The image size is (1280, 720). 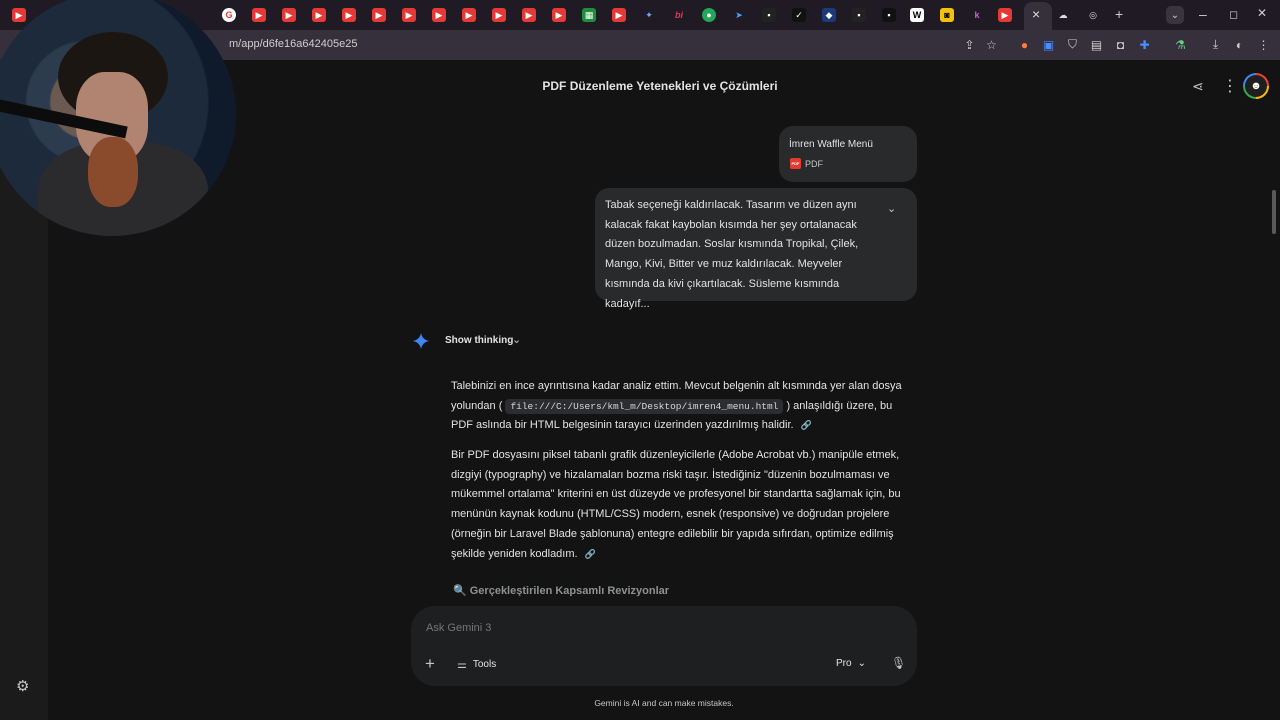 I want to click on minimize-icon: –, so click(x=1203, y=14).